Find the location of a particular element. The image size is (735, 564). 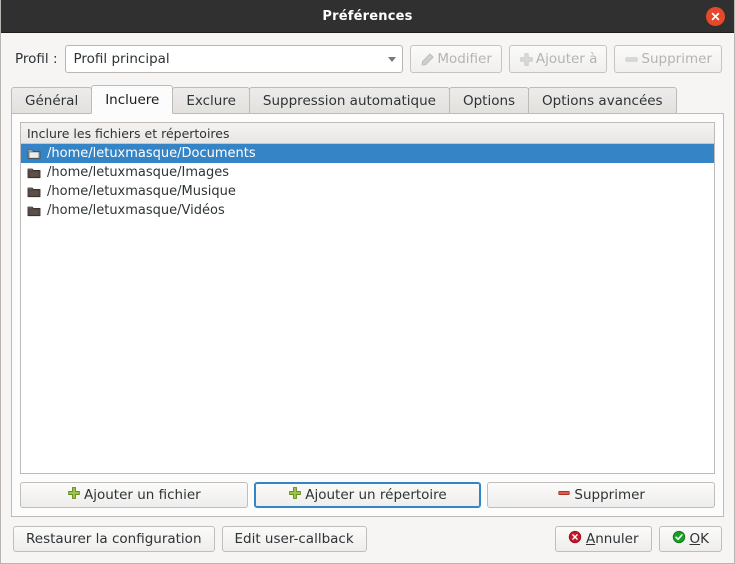

list-item: /home/letuxmasque/Vidéos is located at coordinates (367, 210).